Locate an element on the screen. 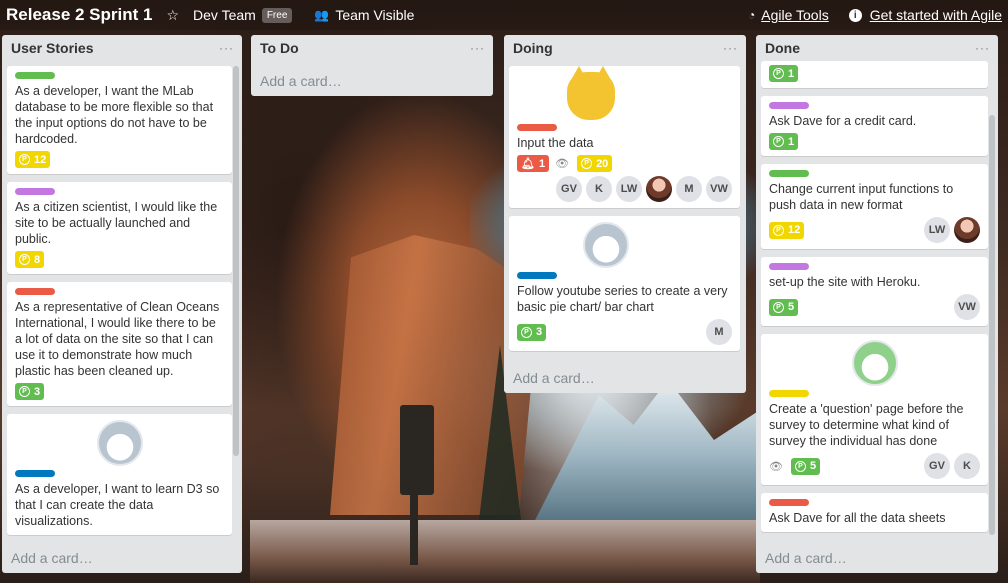  info-icon: i is located at coordinates (855, 15).